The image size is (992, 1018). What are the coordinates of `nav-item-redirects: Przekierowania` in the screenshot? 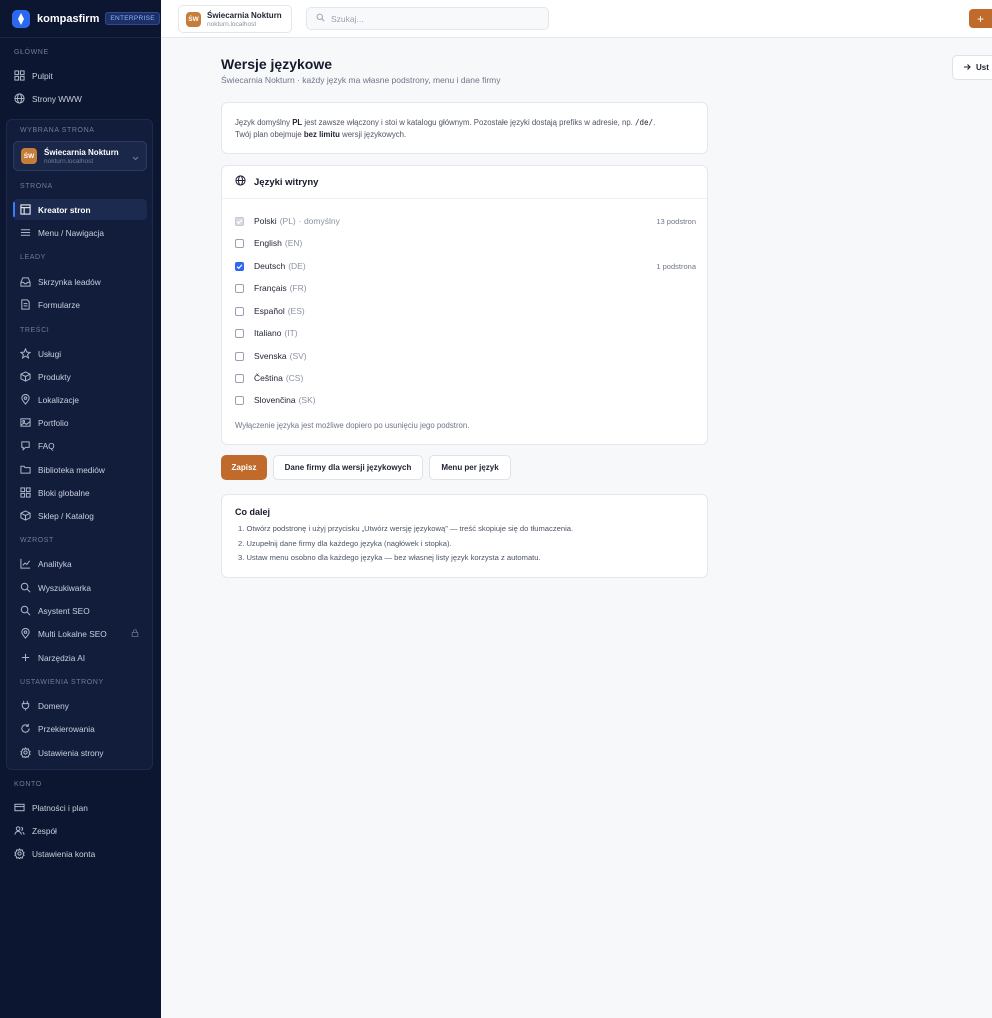 It's located at (80, 728).